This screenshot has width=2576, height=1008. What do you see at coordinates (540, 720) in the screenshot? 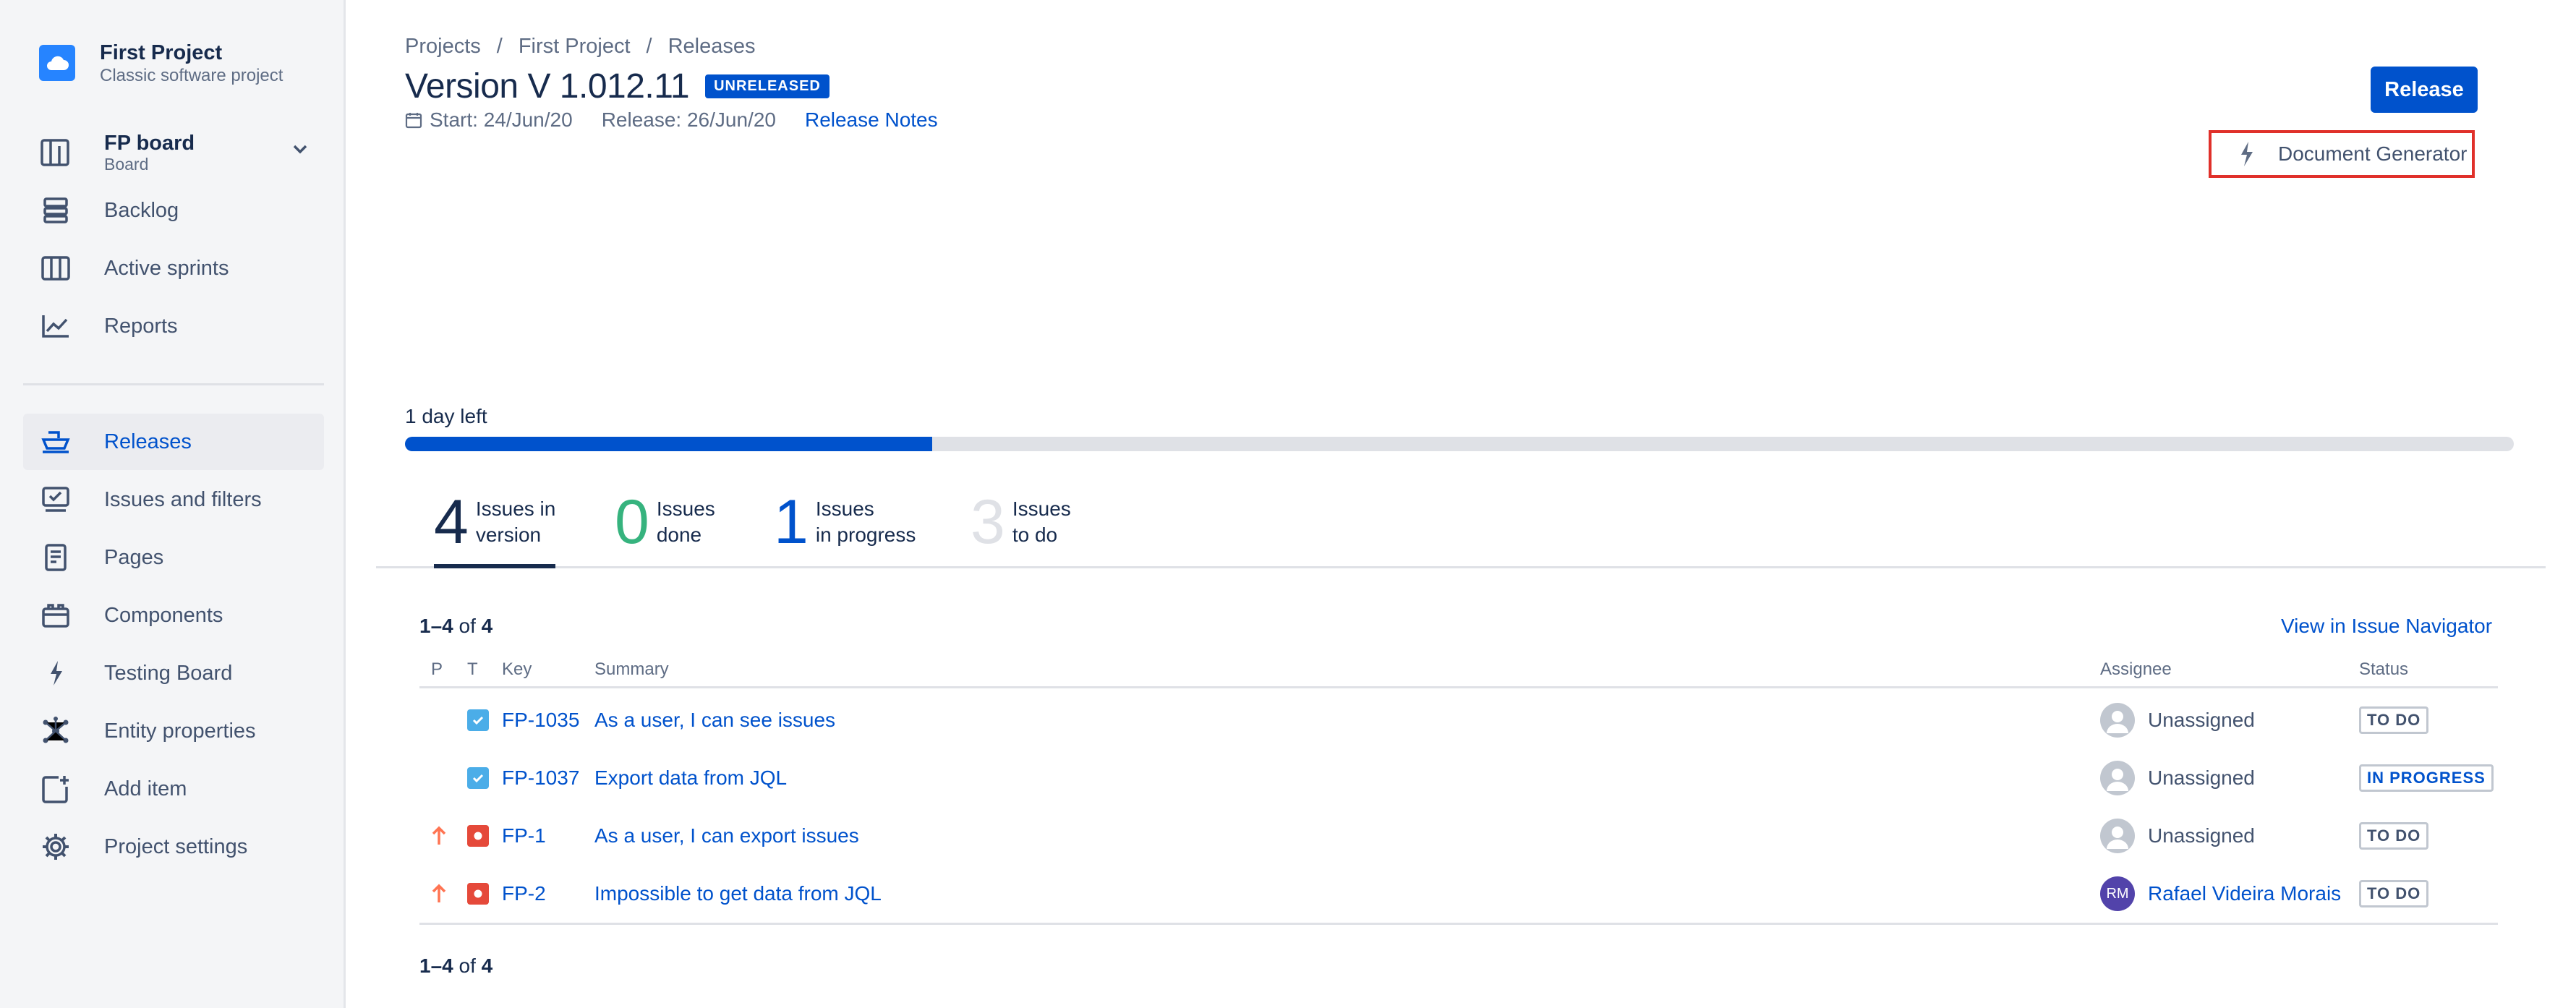
I see `issue-key: FP-1035` at bounding box center [540, 720].